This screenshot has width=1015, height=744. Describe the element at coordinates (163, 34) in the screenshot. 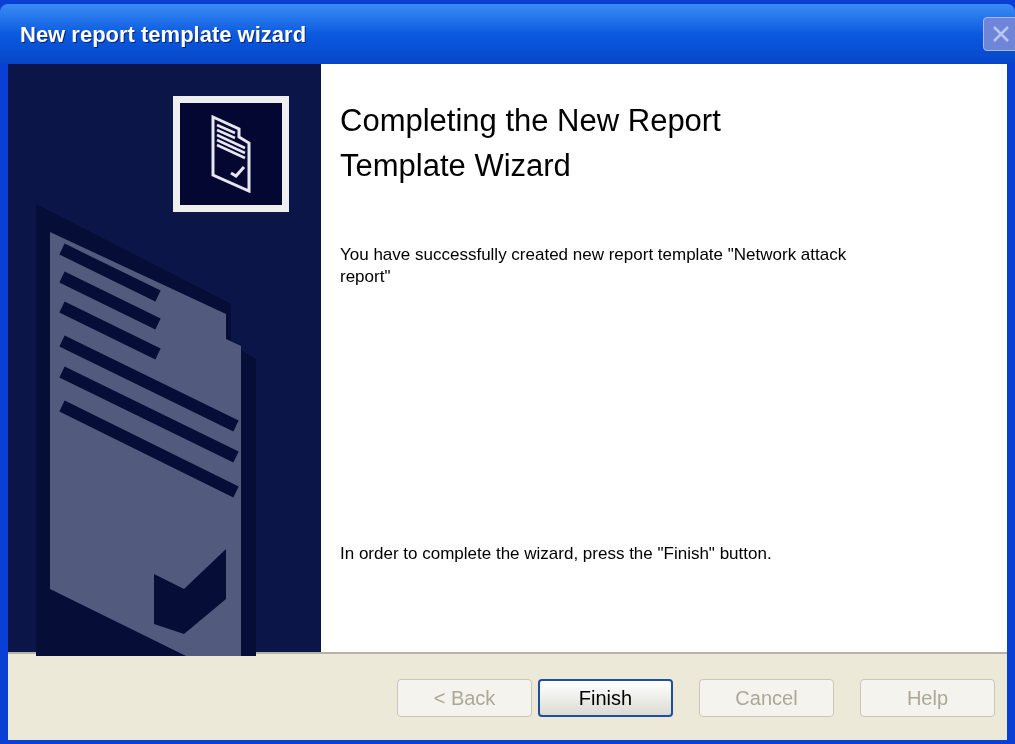

I see `window-title: New report template wizard` at that location.